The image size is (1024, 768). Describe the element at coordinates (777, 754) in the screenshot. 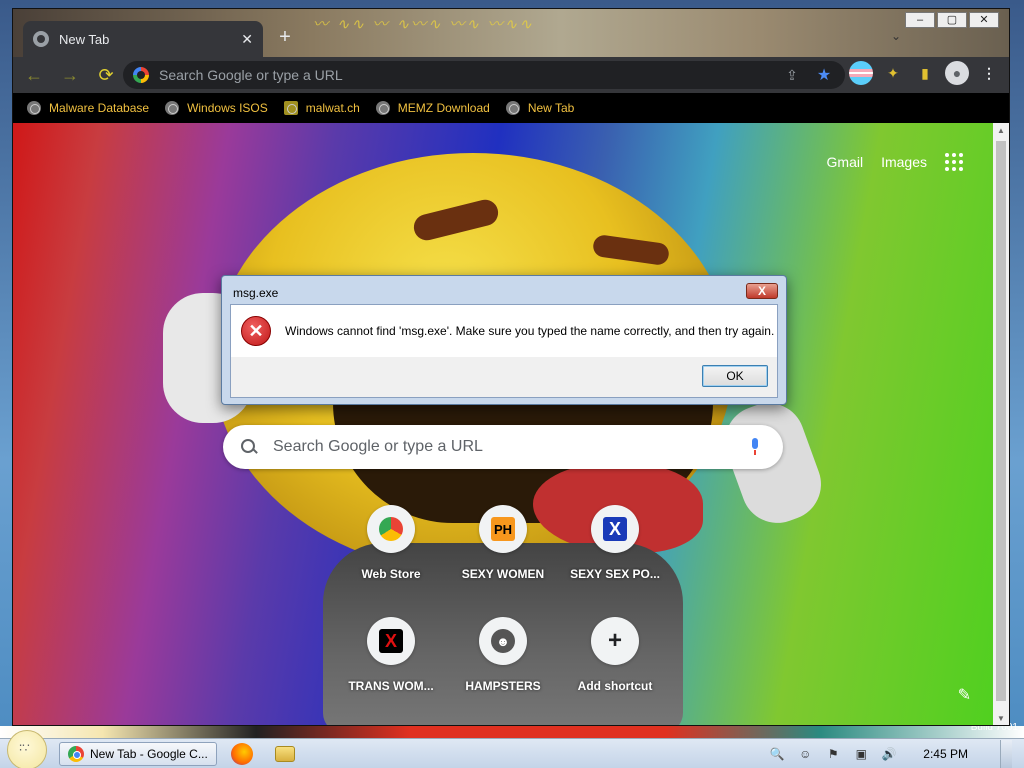

I see `search-tray-icon: 🔍` at that location.